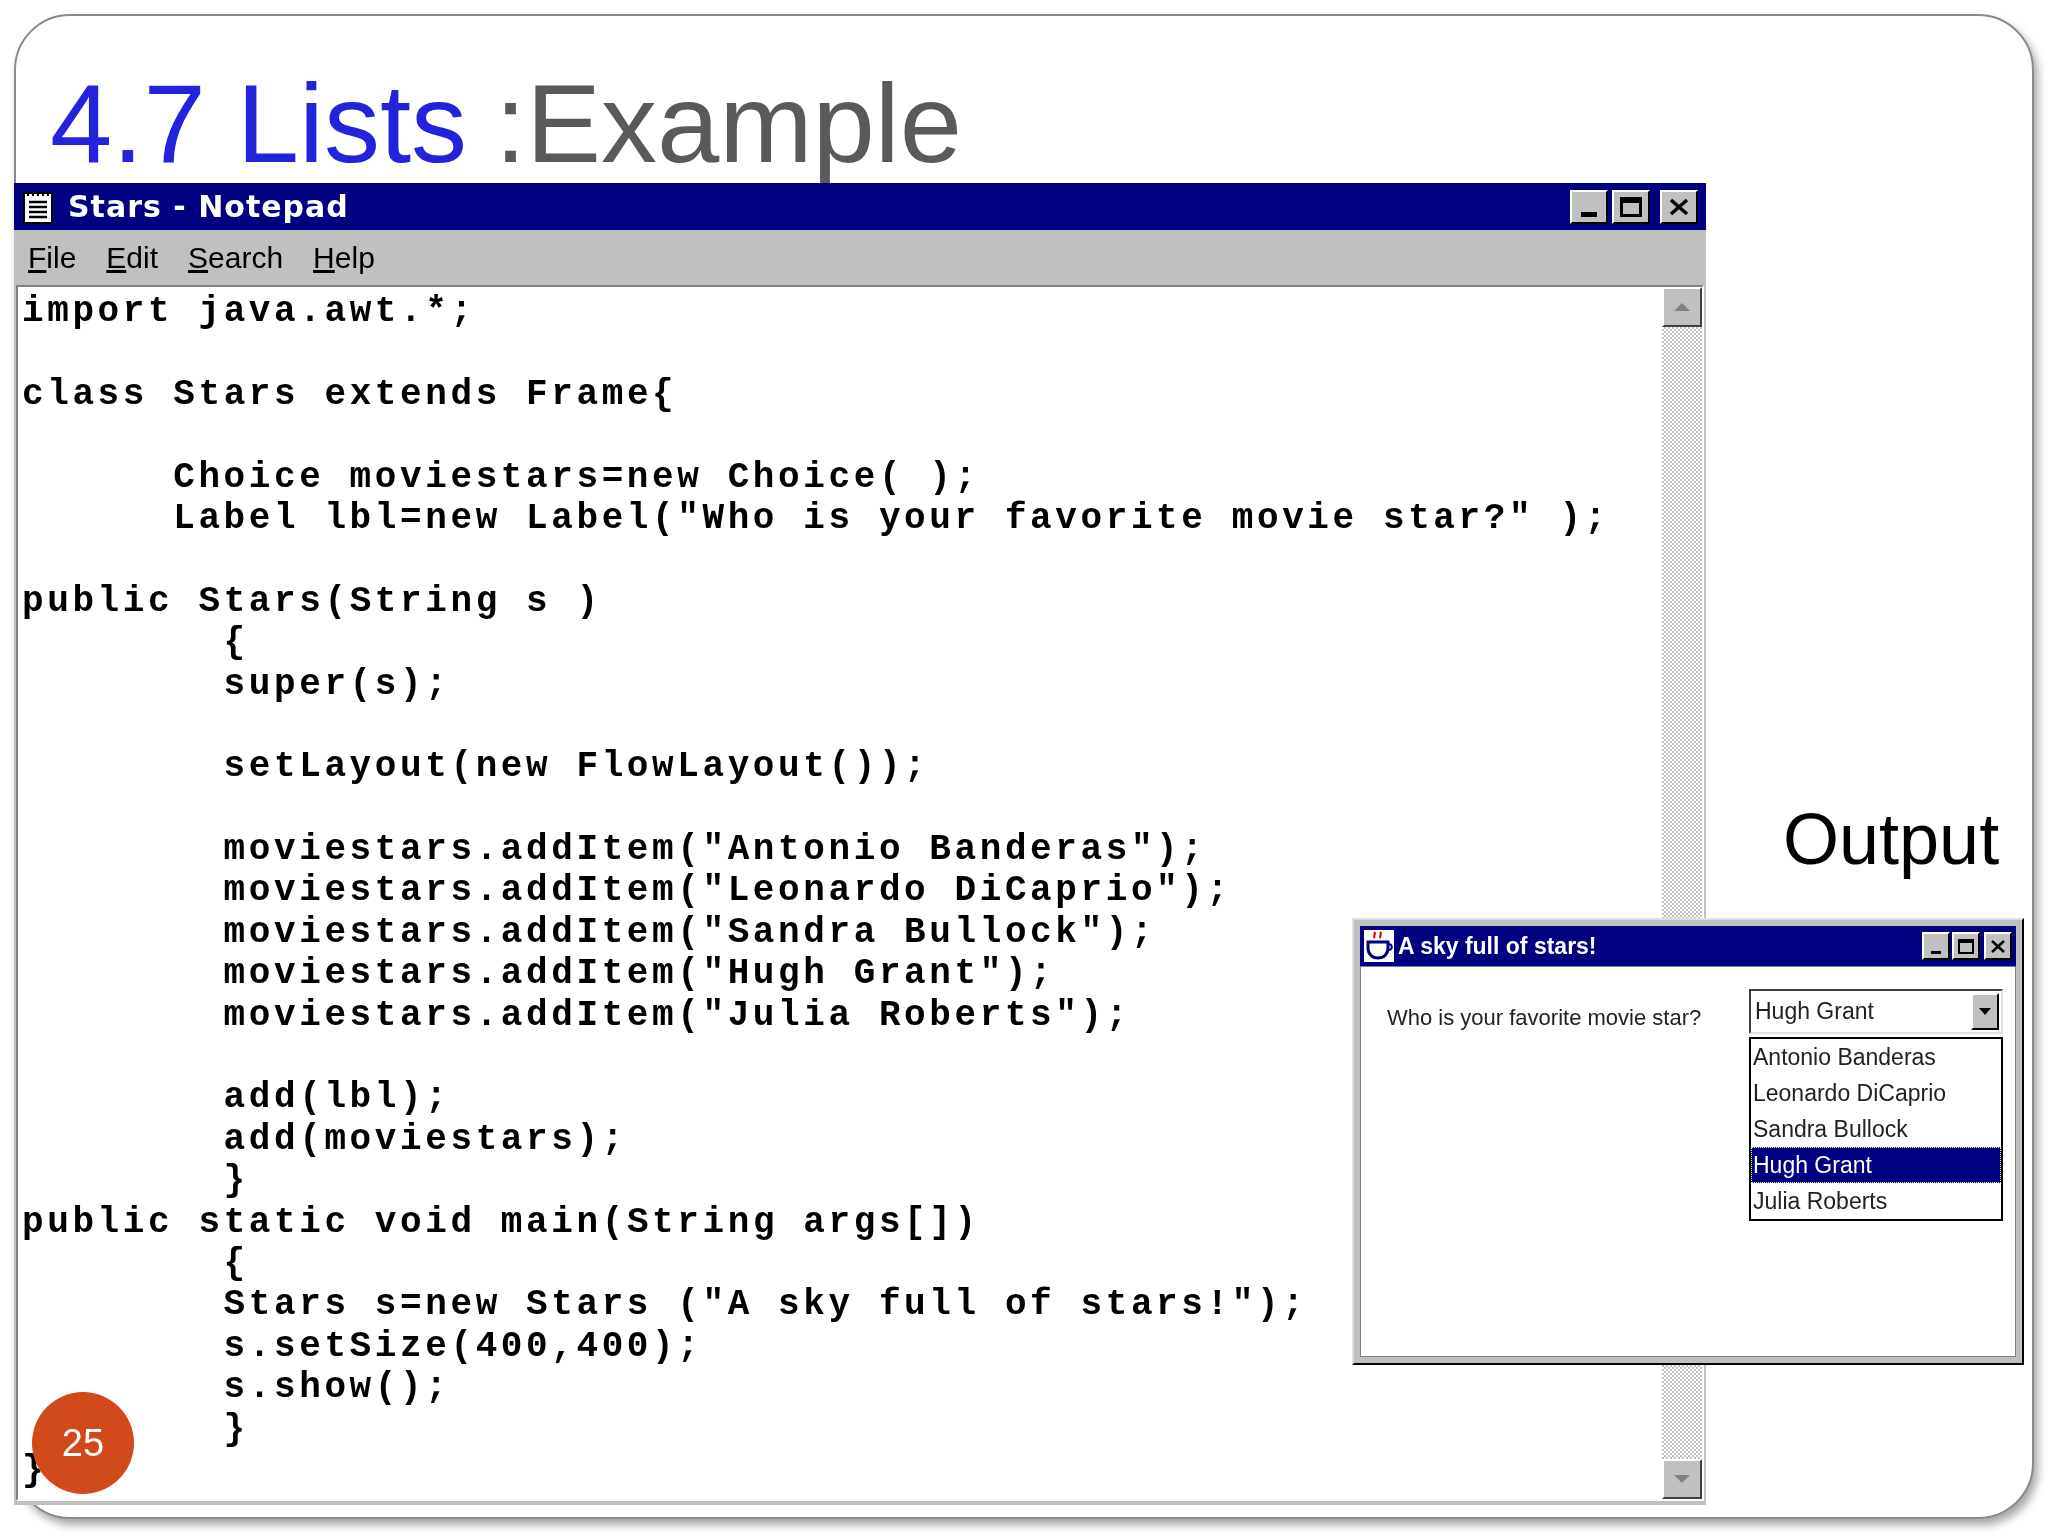 The height and width of the screenshot is (1536, 2048). I want to click on option-item: Leonardo DiCaprio, so click(1876, 1093).